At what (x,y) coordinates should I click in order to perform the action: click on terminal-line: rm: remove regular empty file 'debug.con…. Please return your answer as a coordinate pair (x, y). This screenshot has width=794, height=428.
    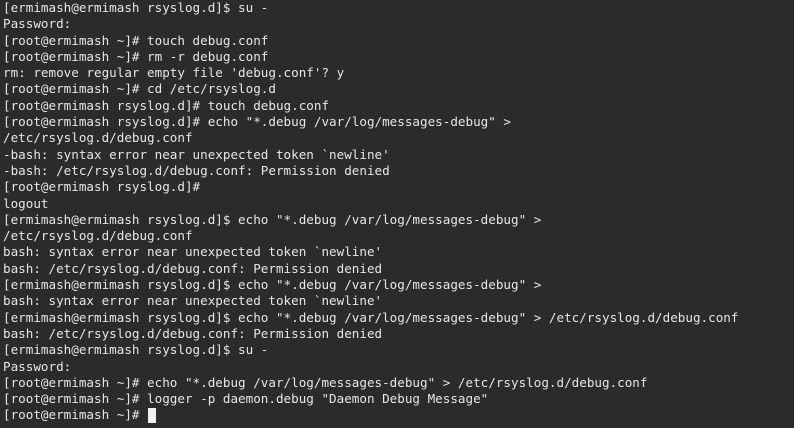
    Looking at the image, I should click on (174, 73).